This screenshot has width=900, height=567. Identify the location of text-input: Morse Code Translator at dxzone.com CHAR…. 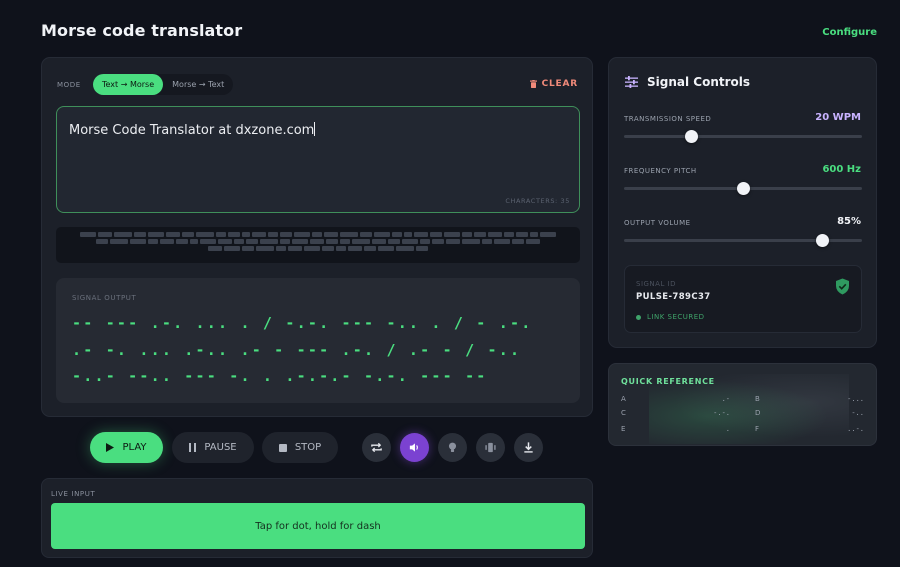
(318, 159).